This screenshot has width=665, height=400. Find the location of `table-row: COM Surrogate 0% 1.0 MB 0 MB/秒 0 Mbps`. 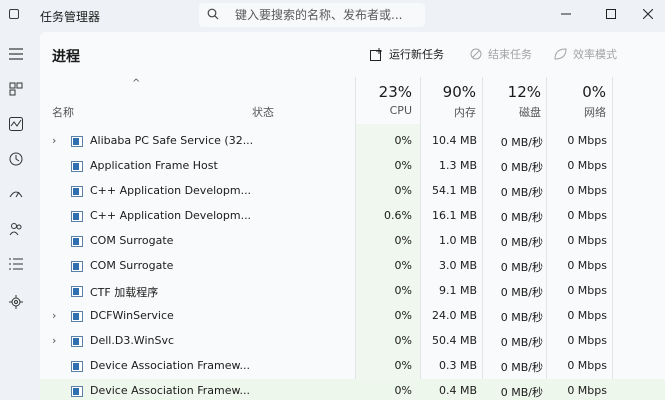

table-row: COM Surrogate 0% 1.0 MB 0 MB/秒 0 Mbps is located at coordinates (352, 241).